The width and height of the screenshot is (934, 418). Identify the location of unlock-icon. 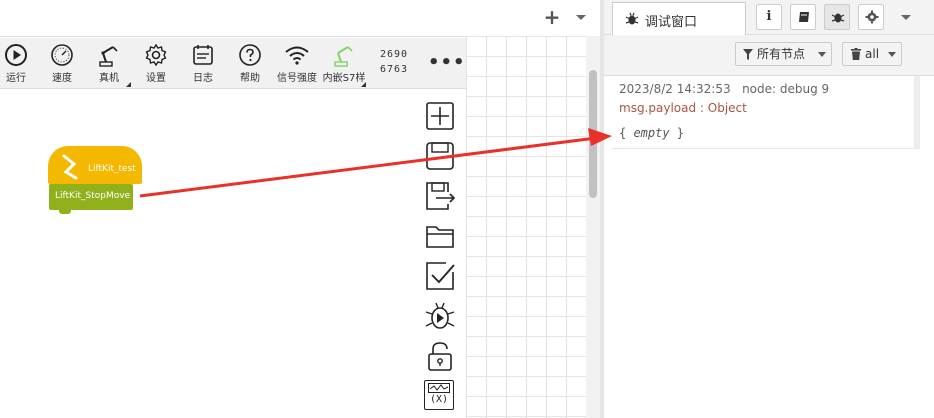
(440, 356).